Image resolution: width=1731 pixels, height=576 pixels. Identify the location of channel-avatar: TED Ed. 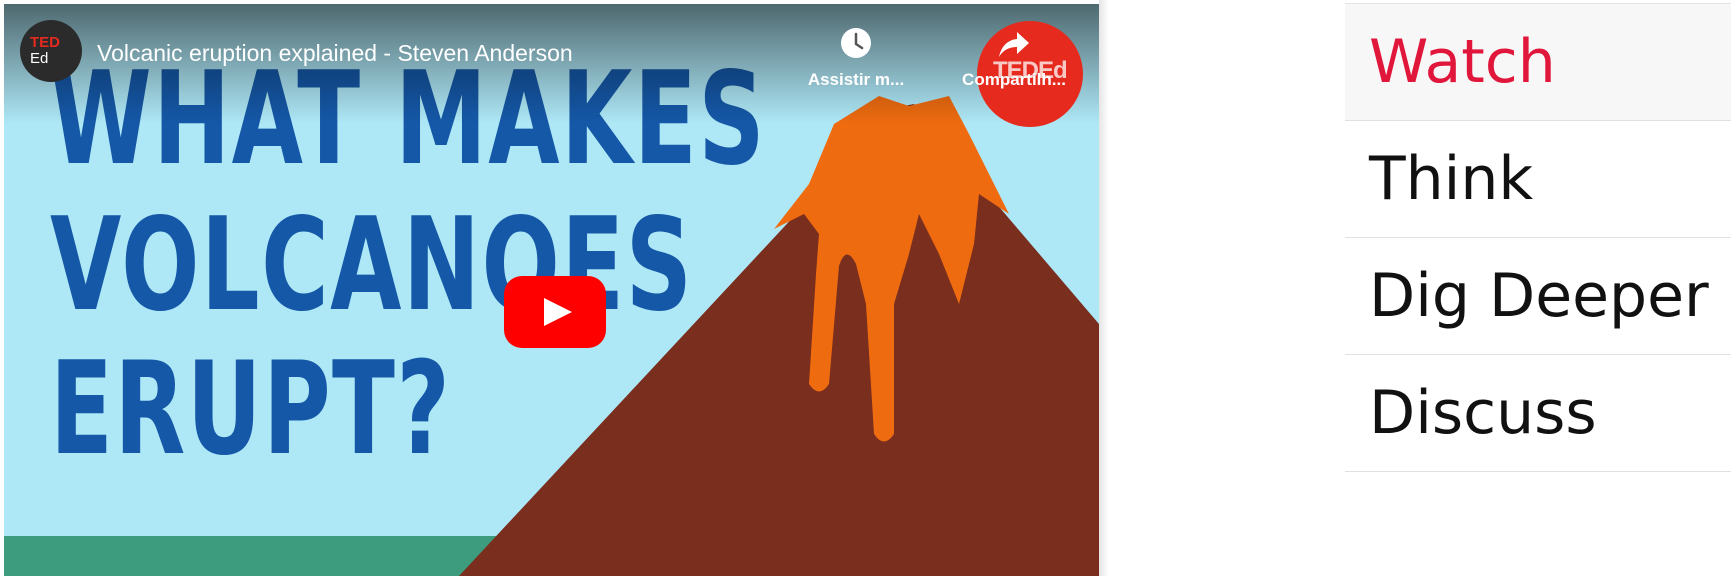
(51, 51).